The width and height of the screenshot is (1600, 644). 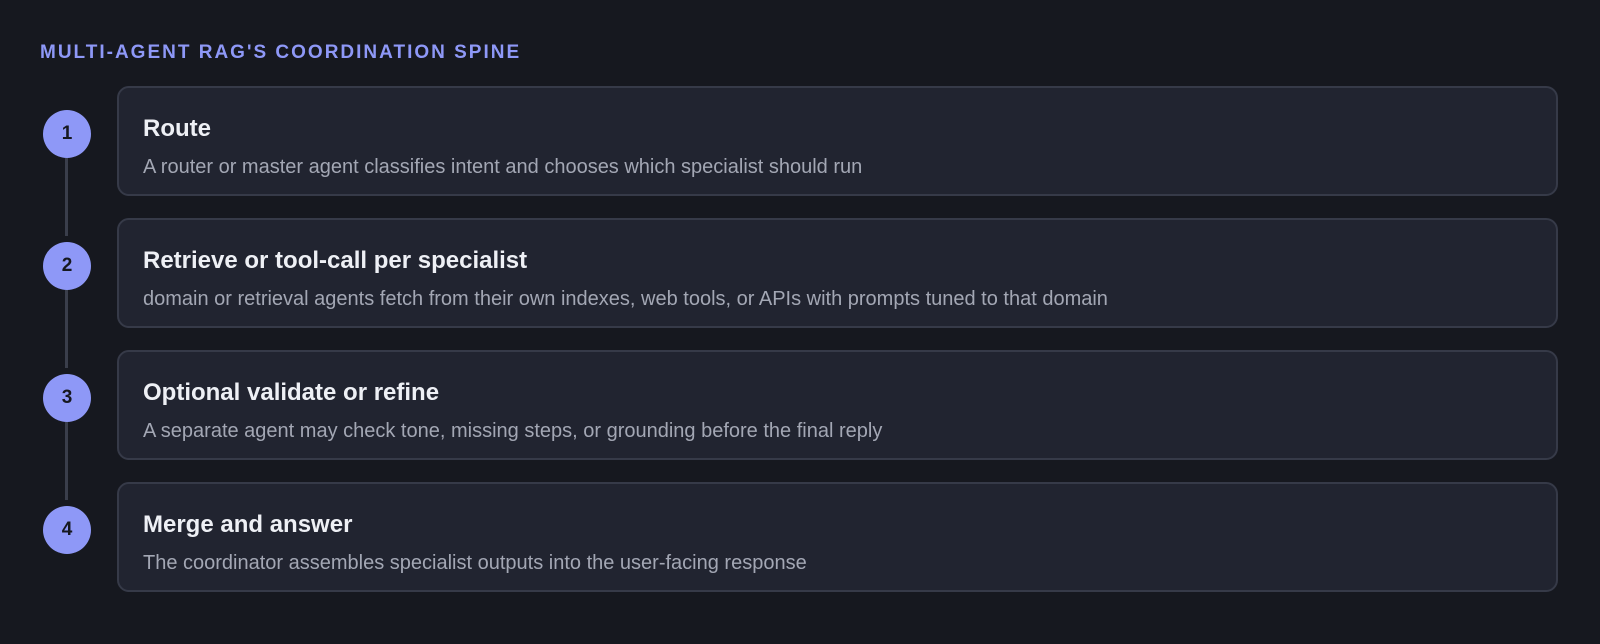 I want to click on step-title: Merge and answer, so click(x=248, y=524).